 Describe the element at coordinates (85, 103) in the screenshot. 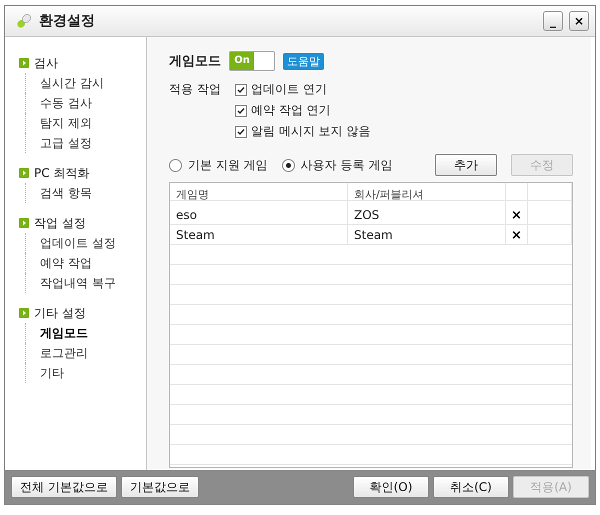

I see `sidebar-item: 수동 검사` at that location.